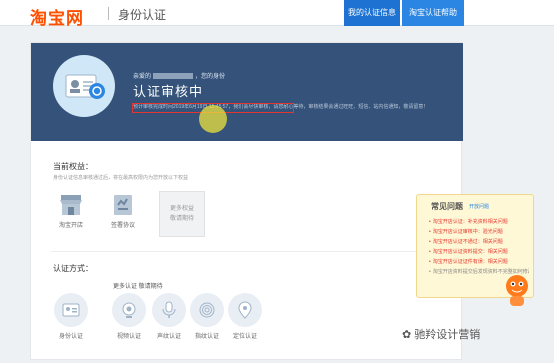 The image size is (554, 363). I want to click on greeting-text: 亲爱的 ，您的身份, so click(179, 75).